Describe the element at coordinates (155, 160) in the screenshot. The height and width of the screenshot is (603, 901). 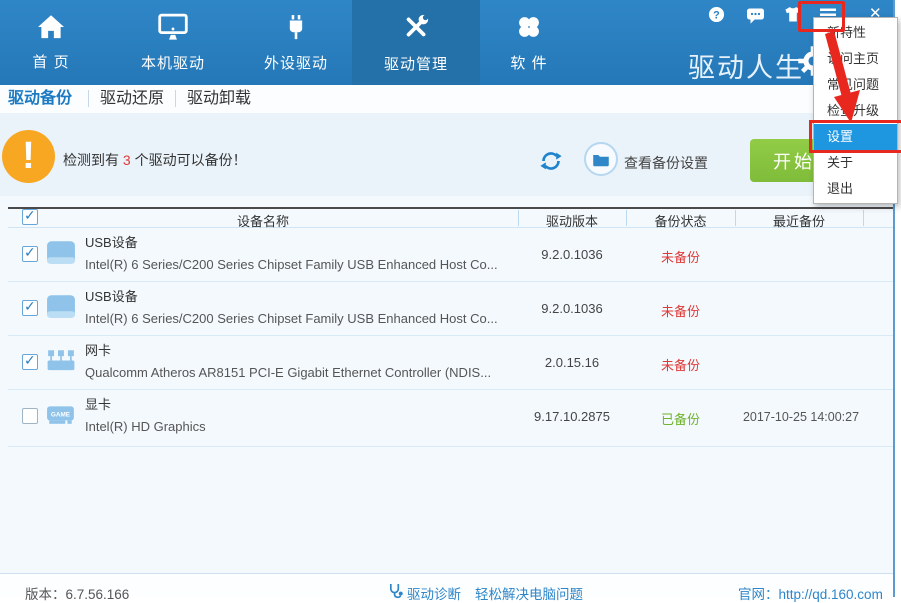
I see `backup-detect-message: 检测到有 3 个驱动可以备份！` at that location.